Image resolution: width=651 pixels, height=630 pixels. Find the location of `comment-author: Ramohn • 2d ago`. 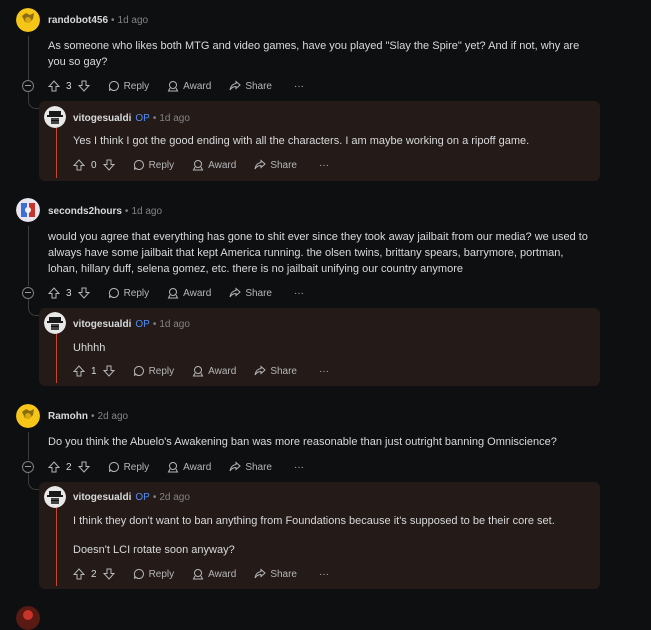

comment-author: Ramohn • 2d ago is located at coordinates (88, 416).